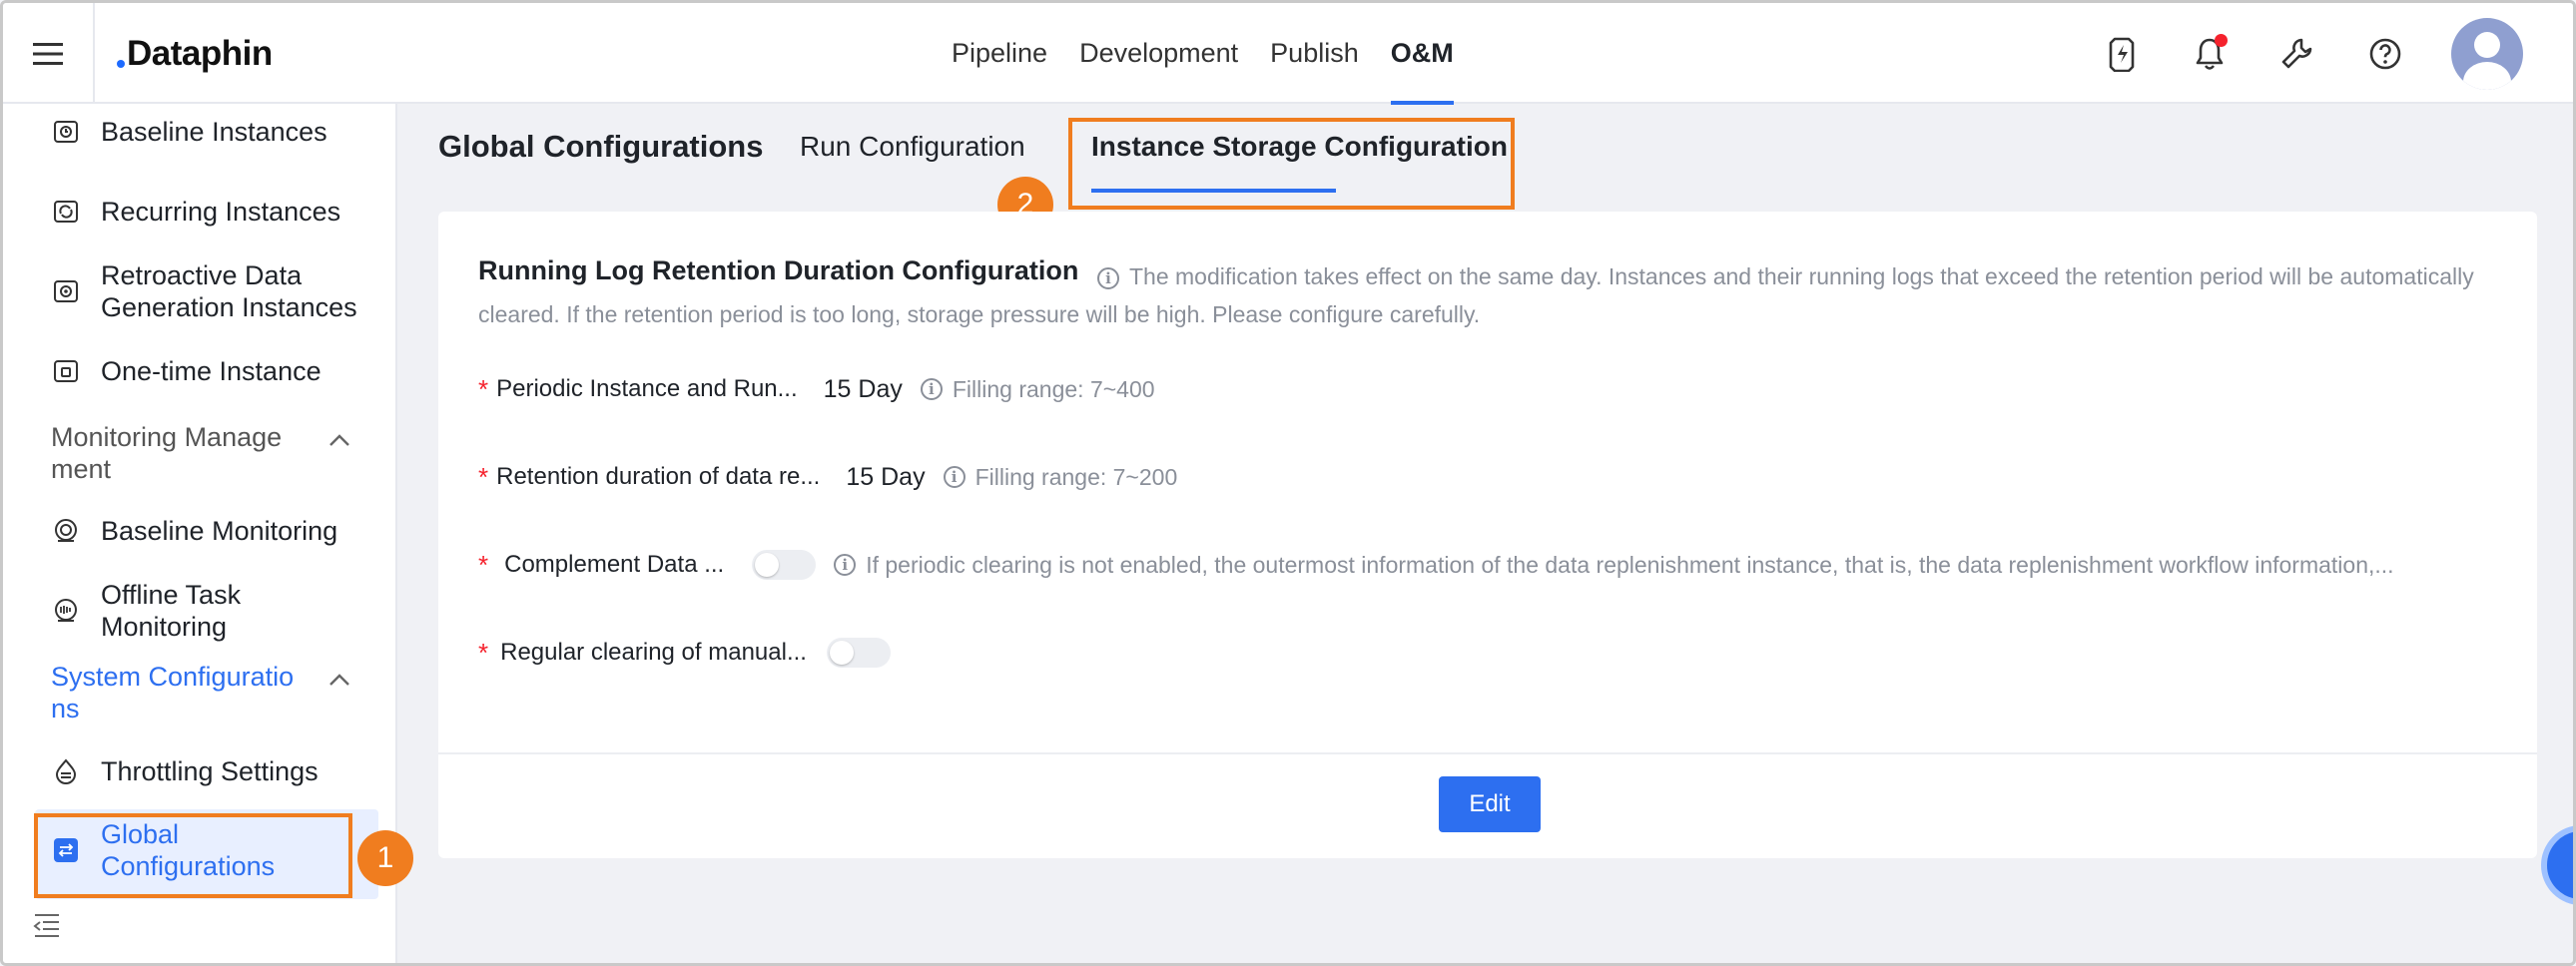  Describe the element at coordinates (2487, 75) in the screenshot. I see `avatar-body` at that location.